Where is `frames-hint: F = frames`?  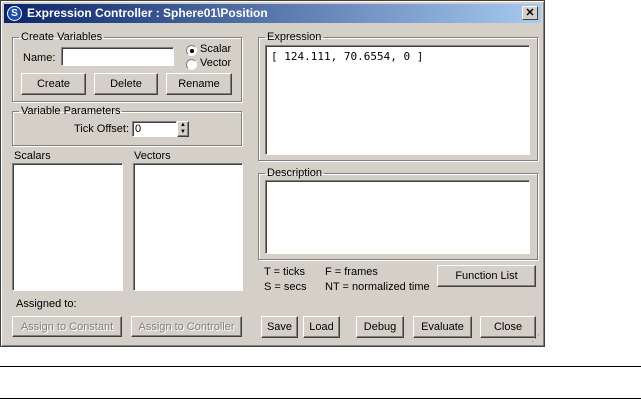 frames-hint: F = frames is located at coordinates (351, 272).